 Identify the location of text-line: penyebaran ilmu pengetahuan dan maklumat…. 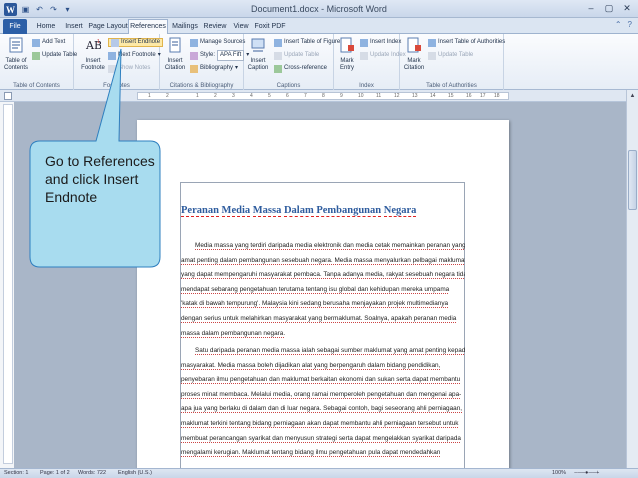
(321, 380).